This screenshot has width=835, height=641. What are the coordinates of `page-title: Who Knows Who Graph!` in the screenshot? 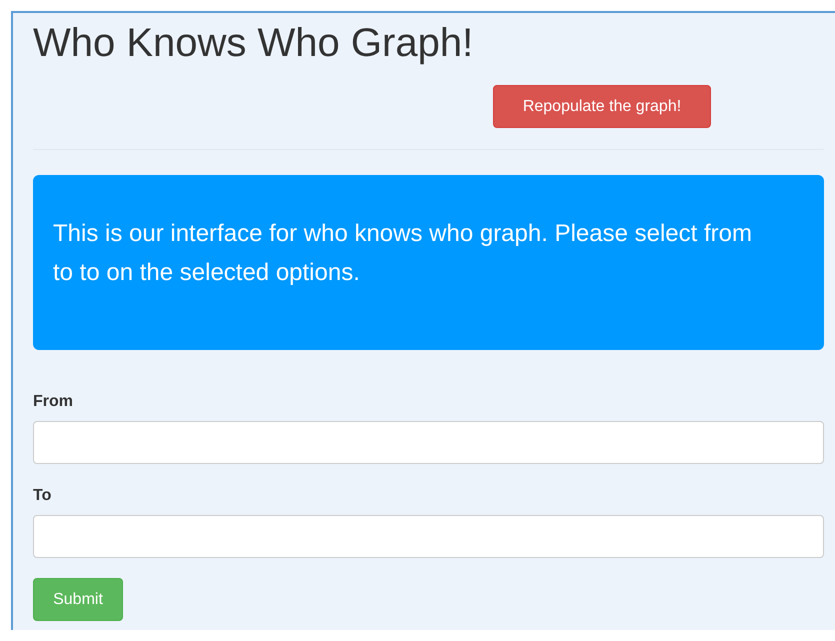 It's located at (253, 43).